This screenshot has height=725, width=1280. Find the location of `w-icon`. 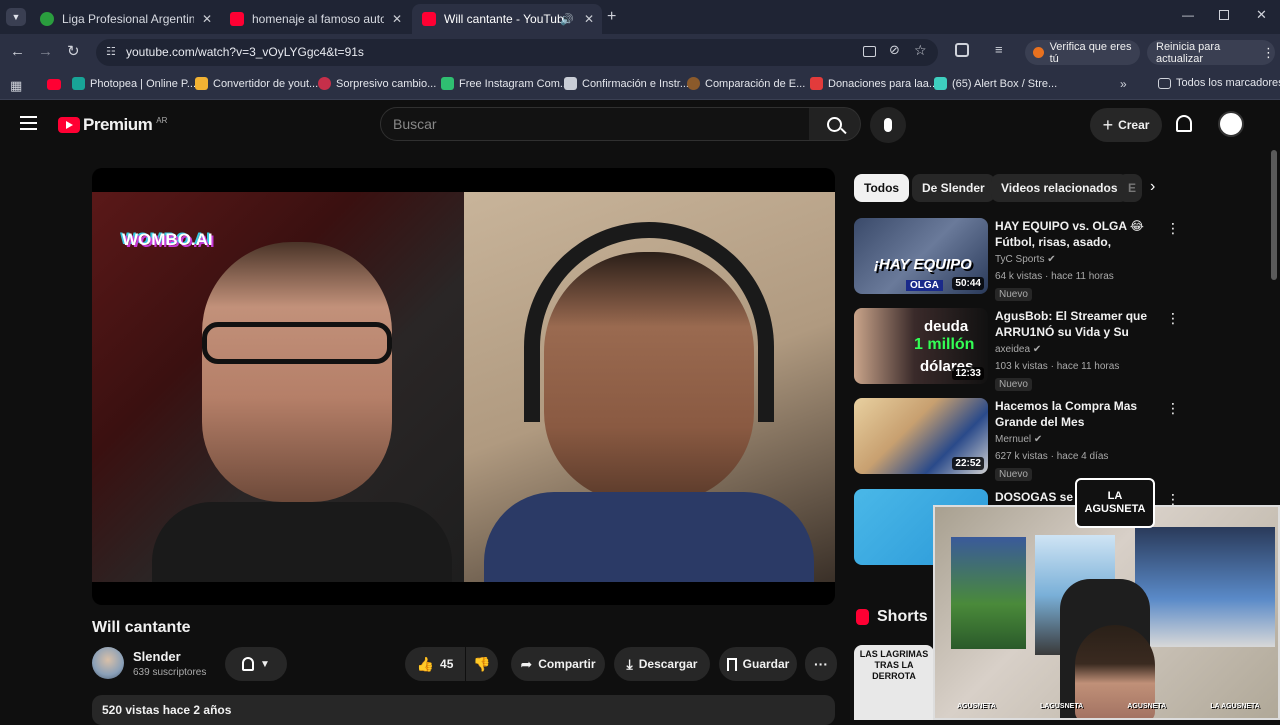

w-icon is located at coordinates (447, 83).